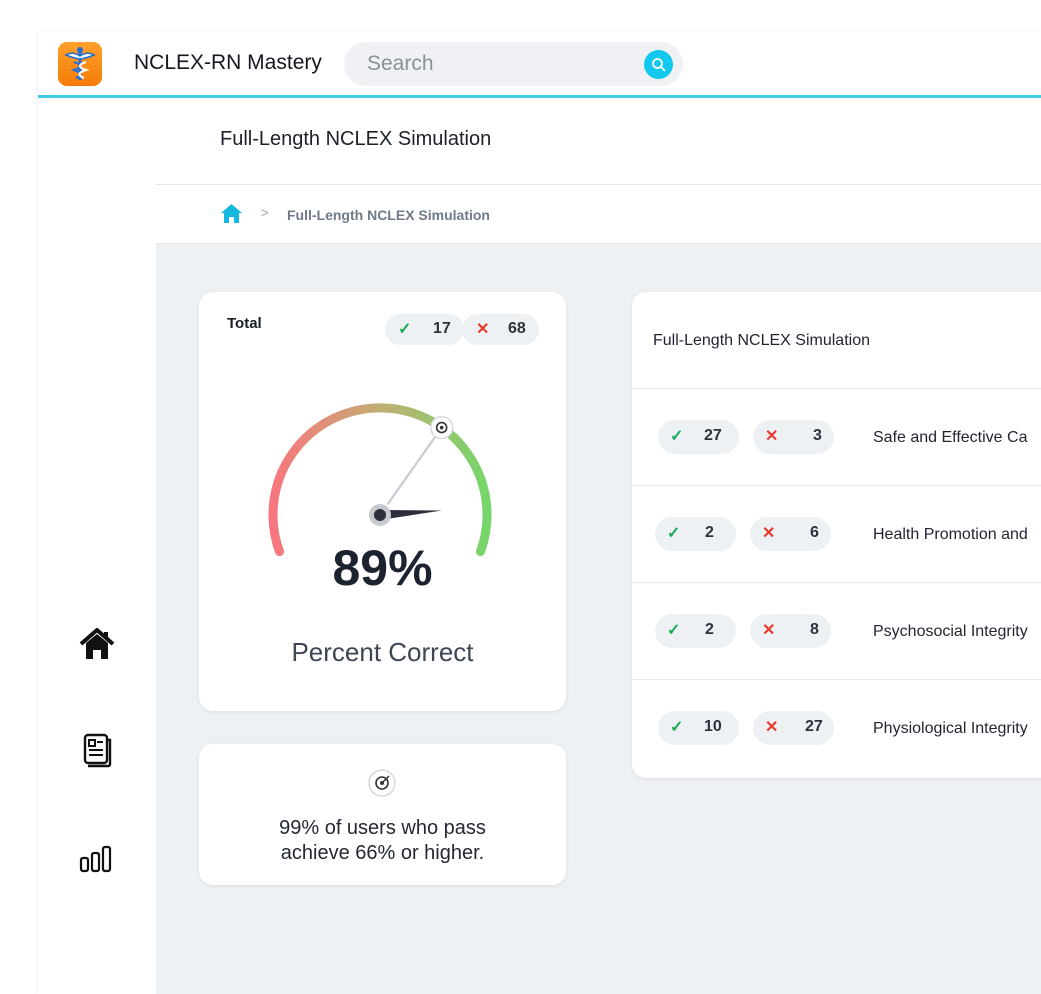  Describe the element at coordinates (441, 427) in the screenshot. I see `target-marker-icon` at that location.